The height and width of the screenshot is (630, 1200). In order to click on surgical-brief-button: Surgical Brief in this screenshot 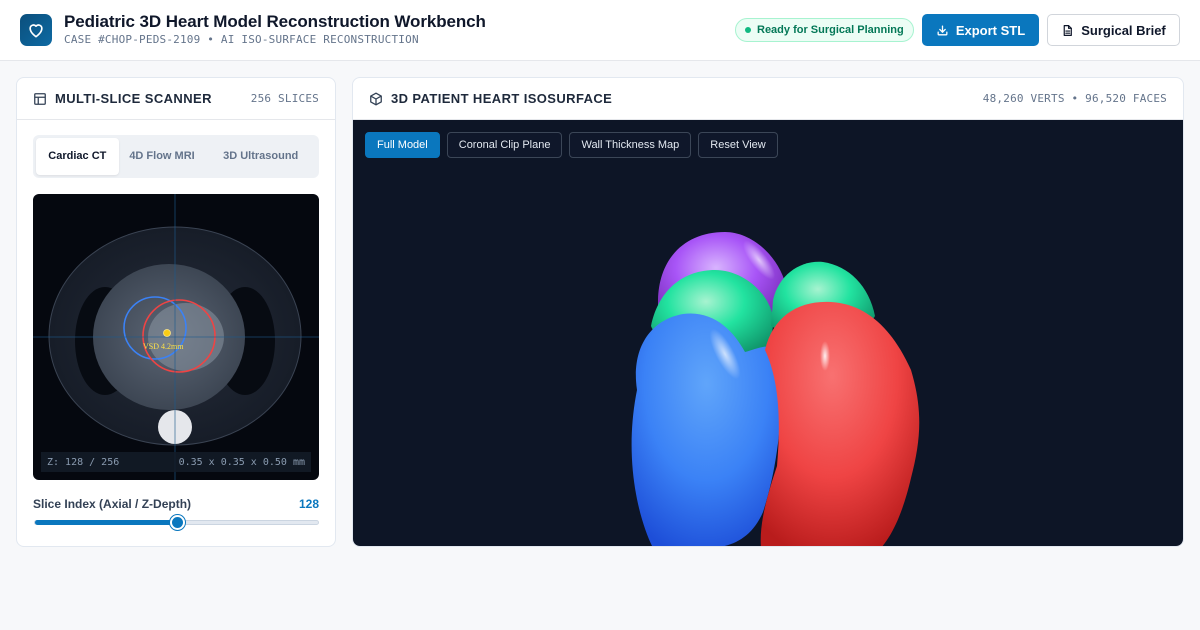, I will do `click(1113, 30)`.